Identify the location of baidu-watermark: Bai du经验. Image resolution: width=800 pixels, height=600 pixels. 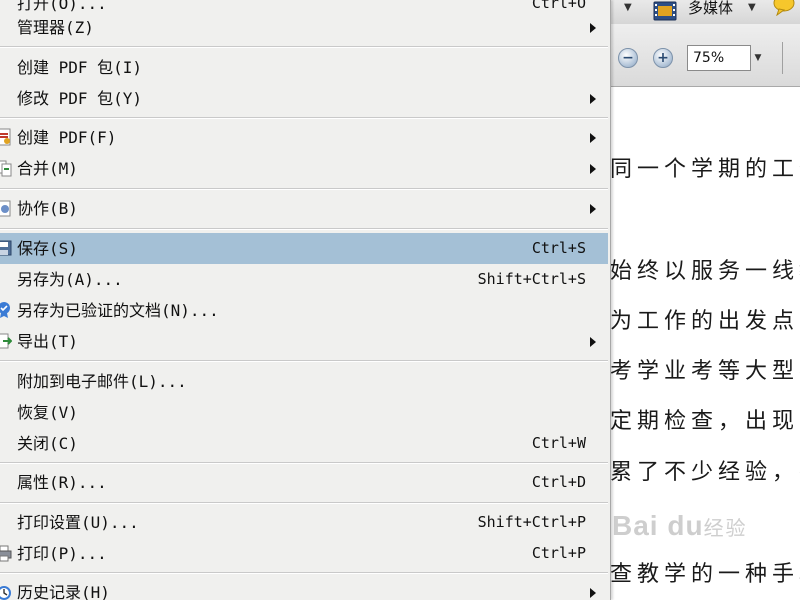
(680, 526).